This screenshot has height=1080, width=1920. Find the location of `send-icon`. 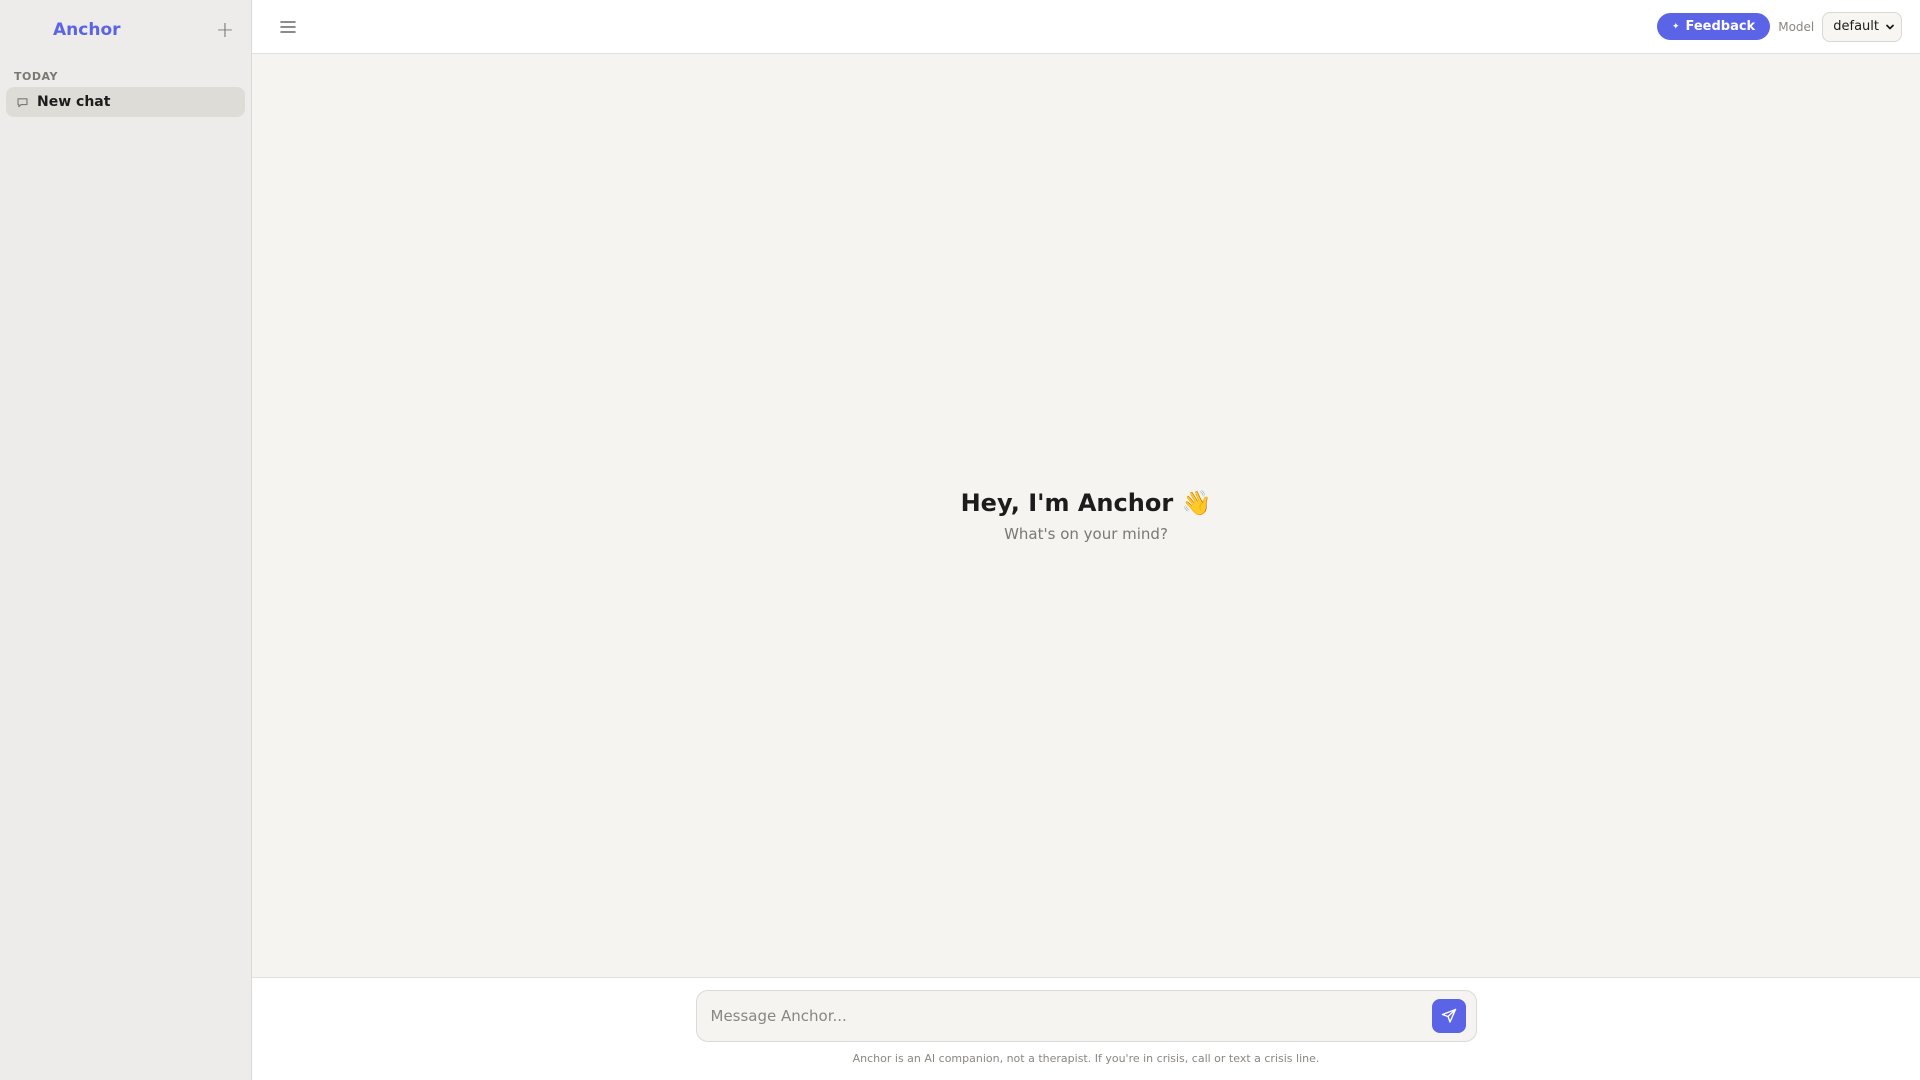

send-icon is located at coordinates (1448, 1015).